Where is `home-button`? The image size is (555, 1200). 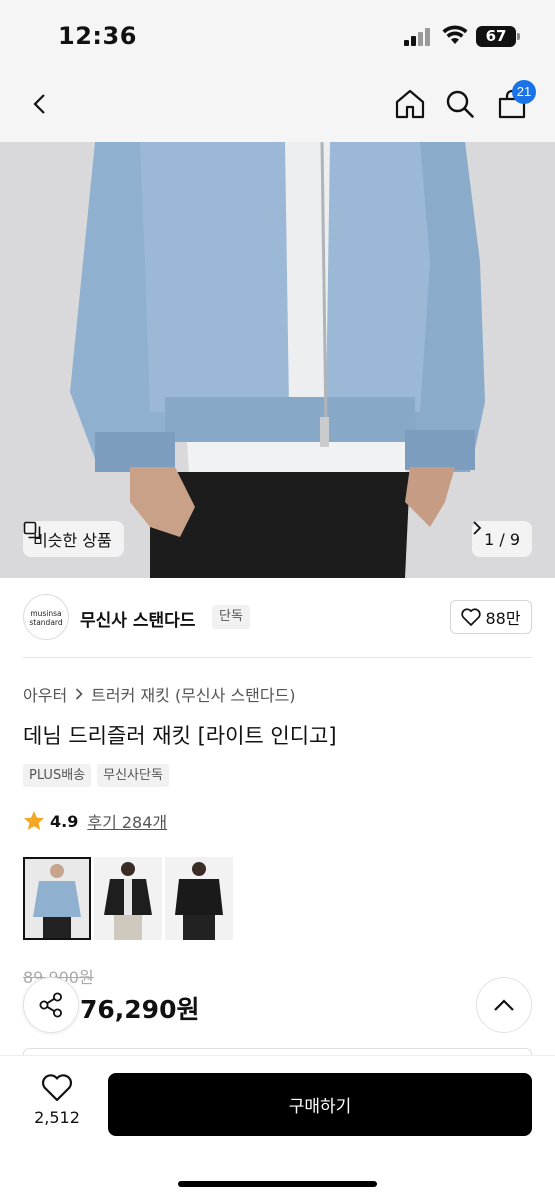
home-button is located at coordinates (410, 104).